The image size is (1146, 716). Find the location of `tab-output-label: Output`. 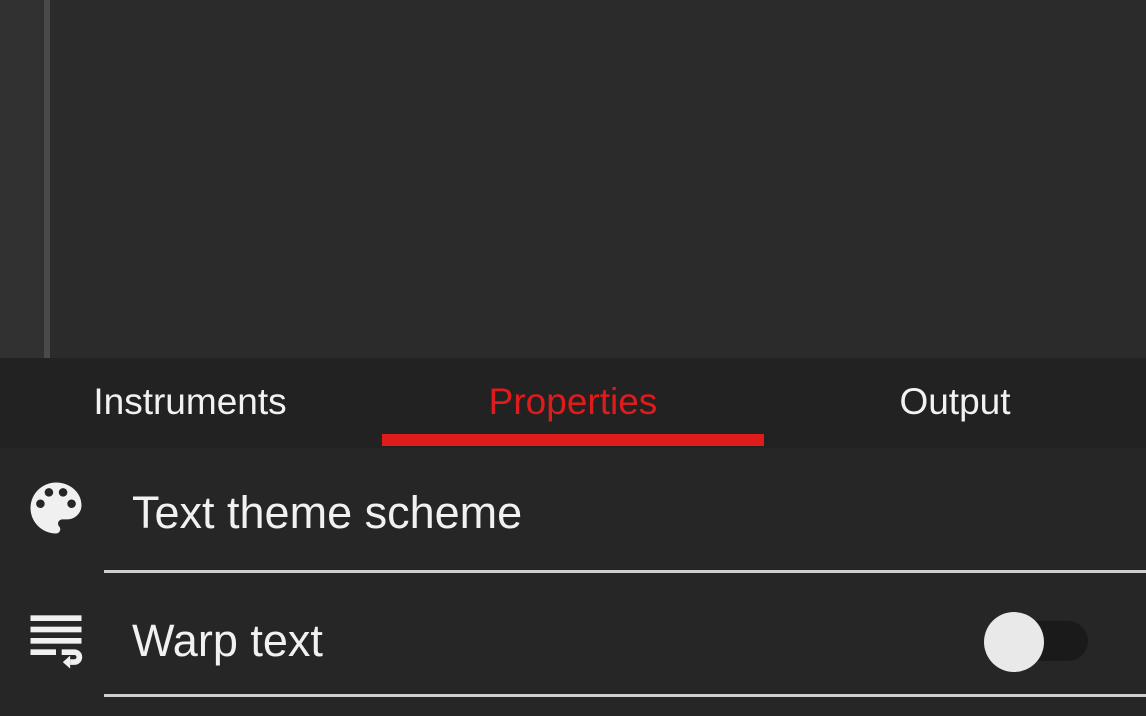

tab-output-label: Output is located at coordinates (955, 401).